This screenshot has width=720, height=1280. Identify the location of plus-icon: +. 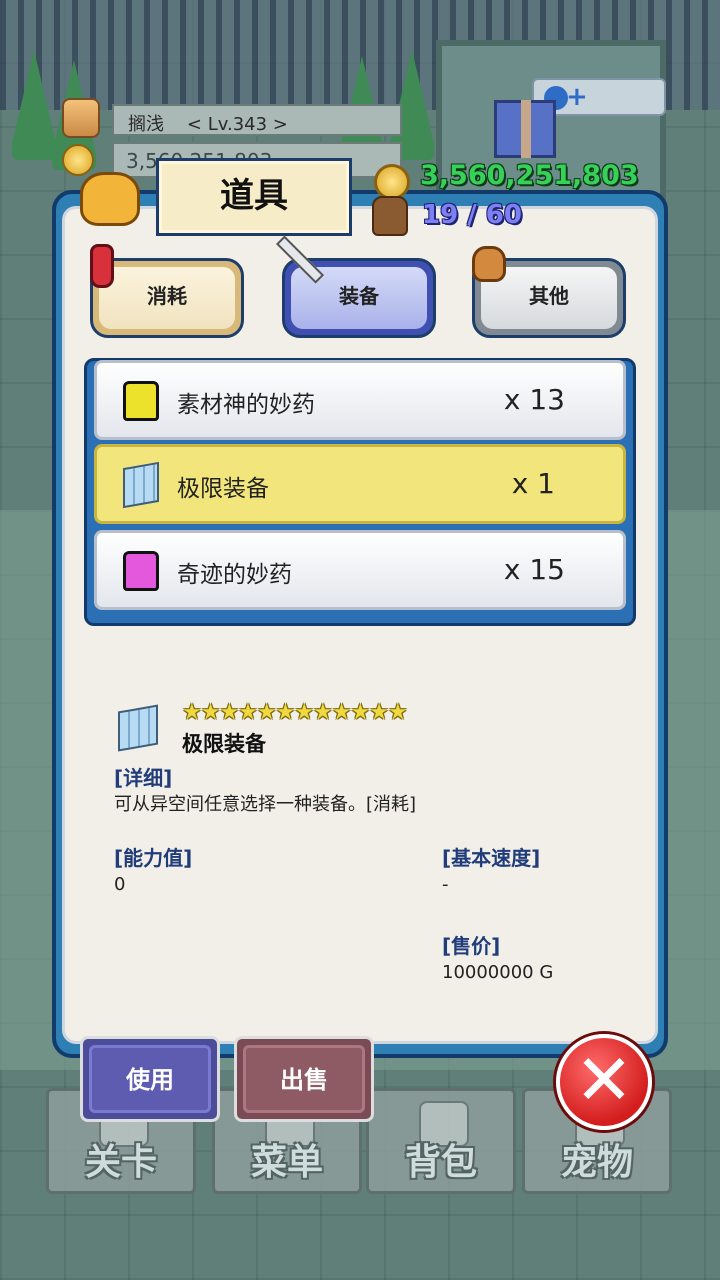
(577, 97).